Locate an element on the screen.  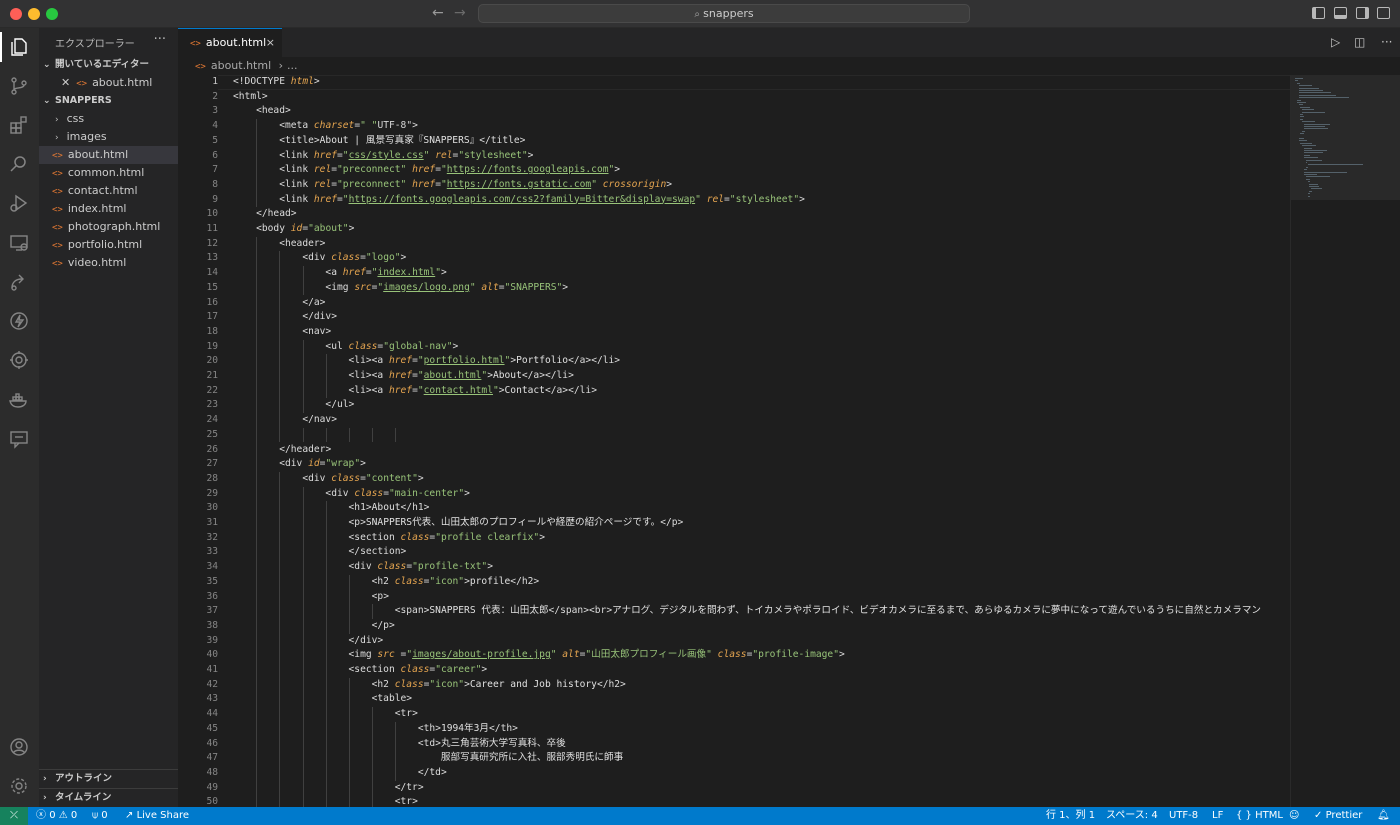
thunder-client-icon is located at coordinates (19, 321).